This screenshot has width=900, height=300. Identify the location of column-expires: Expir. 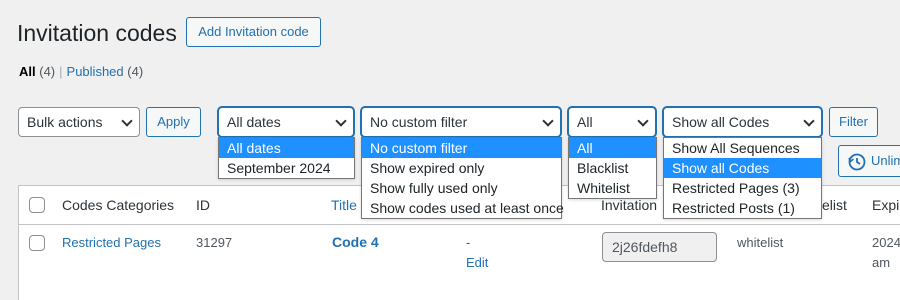
(886, 205).